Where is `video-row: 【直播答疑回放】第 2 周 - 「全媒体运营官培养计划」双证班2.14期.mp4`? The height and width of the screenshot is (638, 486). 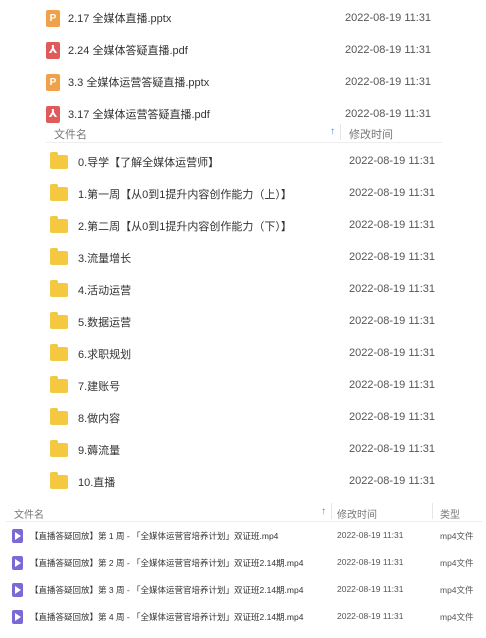 video-row: 【直播答疑回放】第 2 周 - 「全媒体运营官培养计划」双证班2.14期.mp4 is located at coordinates (157, 563).